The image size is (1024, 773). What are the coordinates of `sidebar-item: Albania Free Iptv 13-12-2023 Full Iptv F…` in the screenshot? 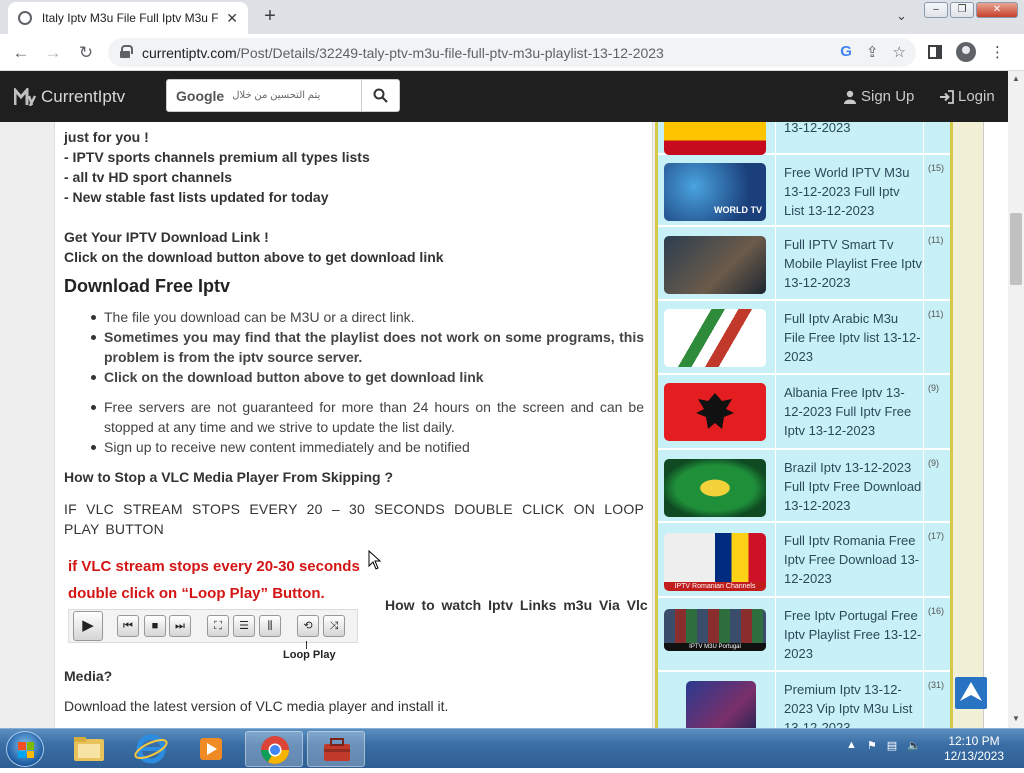 It's located at (804, 413).